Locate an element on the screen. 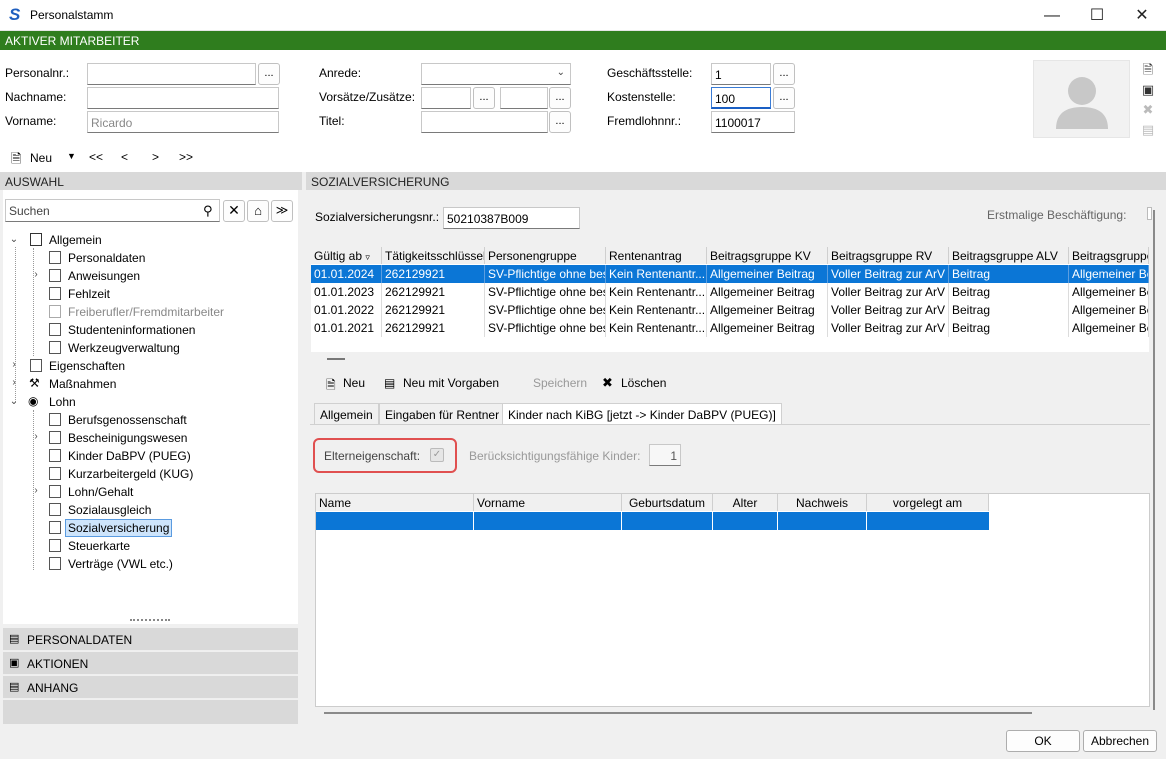 The image size is (1166, 759). tree-label: Lohn/Gehalt is located at coordinates (101, 492).